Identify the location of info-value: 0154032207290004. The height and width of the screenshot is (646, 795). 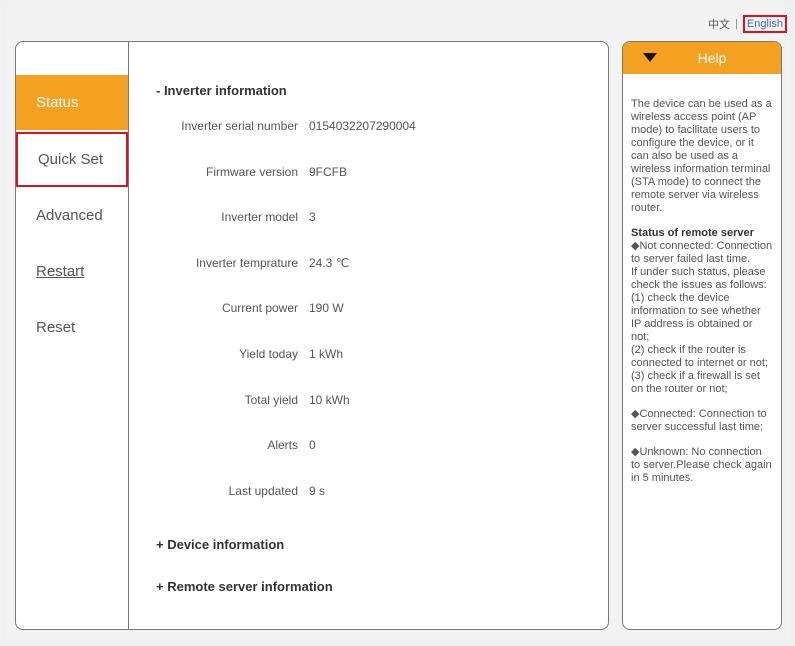
(362, 126).